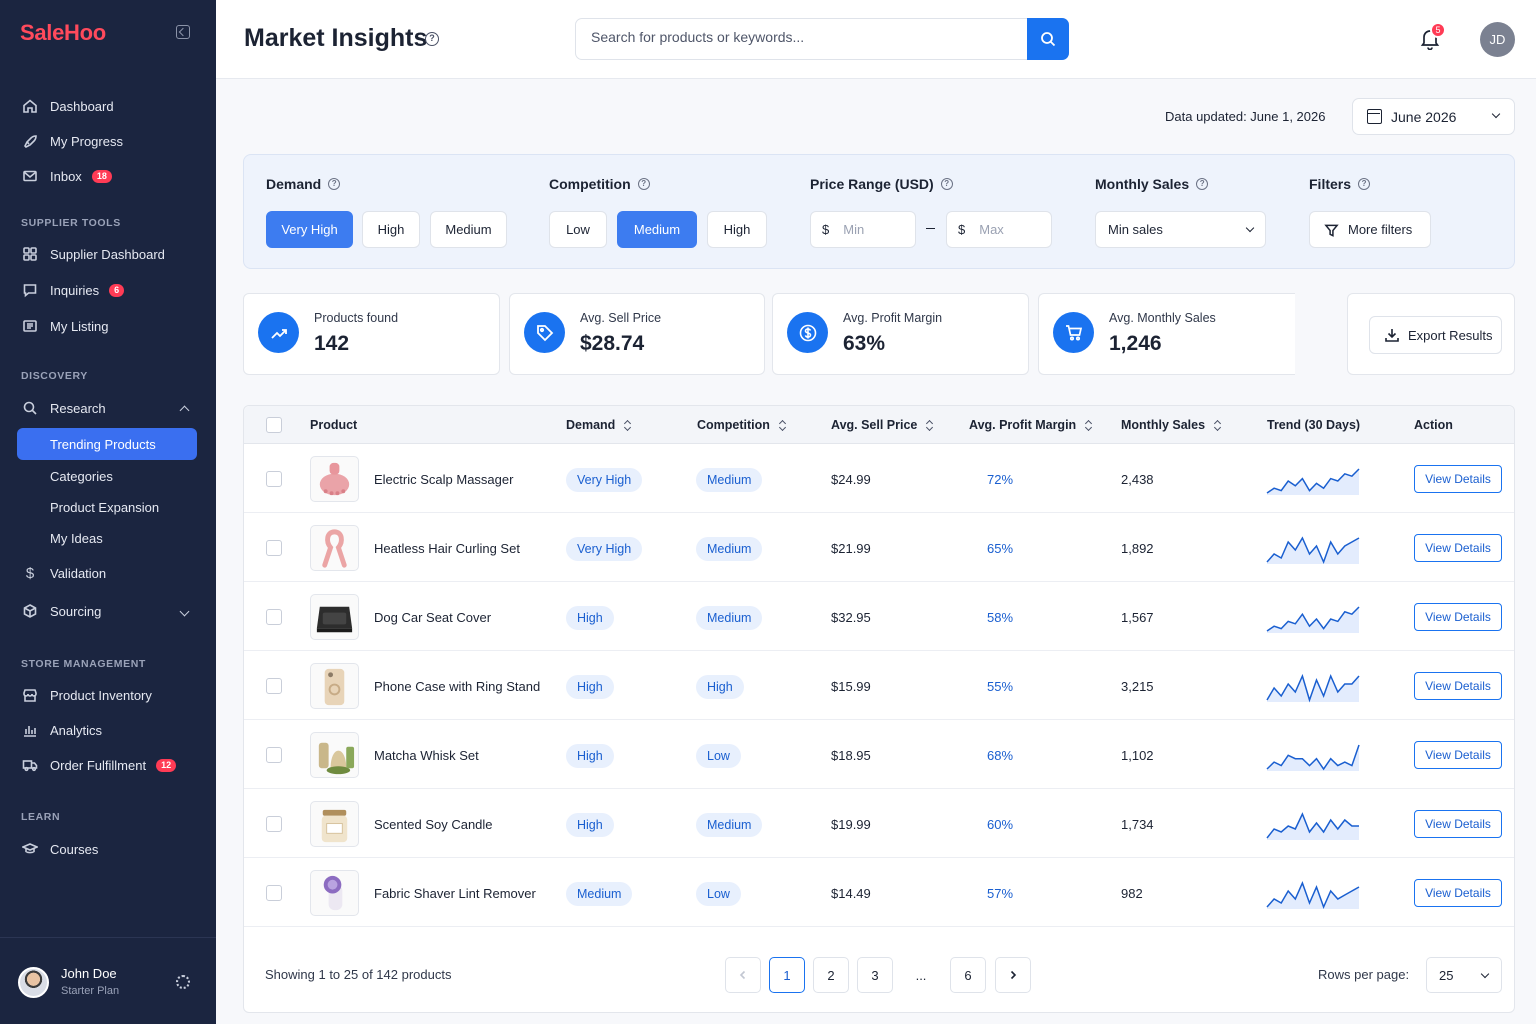  I want to click on competition-medium-chip: Medium, so click(657, 229).